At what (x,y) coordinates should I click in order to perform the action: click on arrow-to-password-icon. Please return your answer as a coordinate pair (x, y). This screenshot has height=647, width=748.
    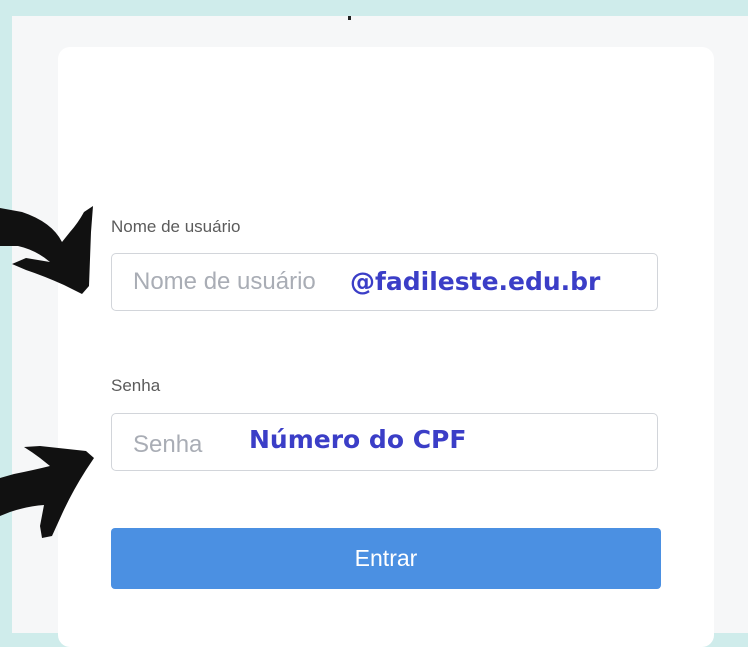
    Looking at the image, I should click on (47, 492).